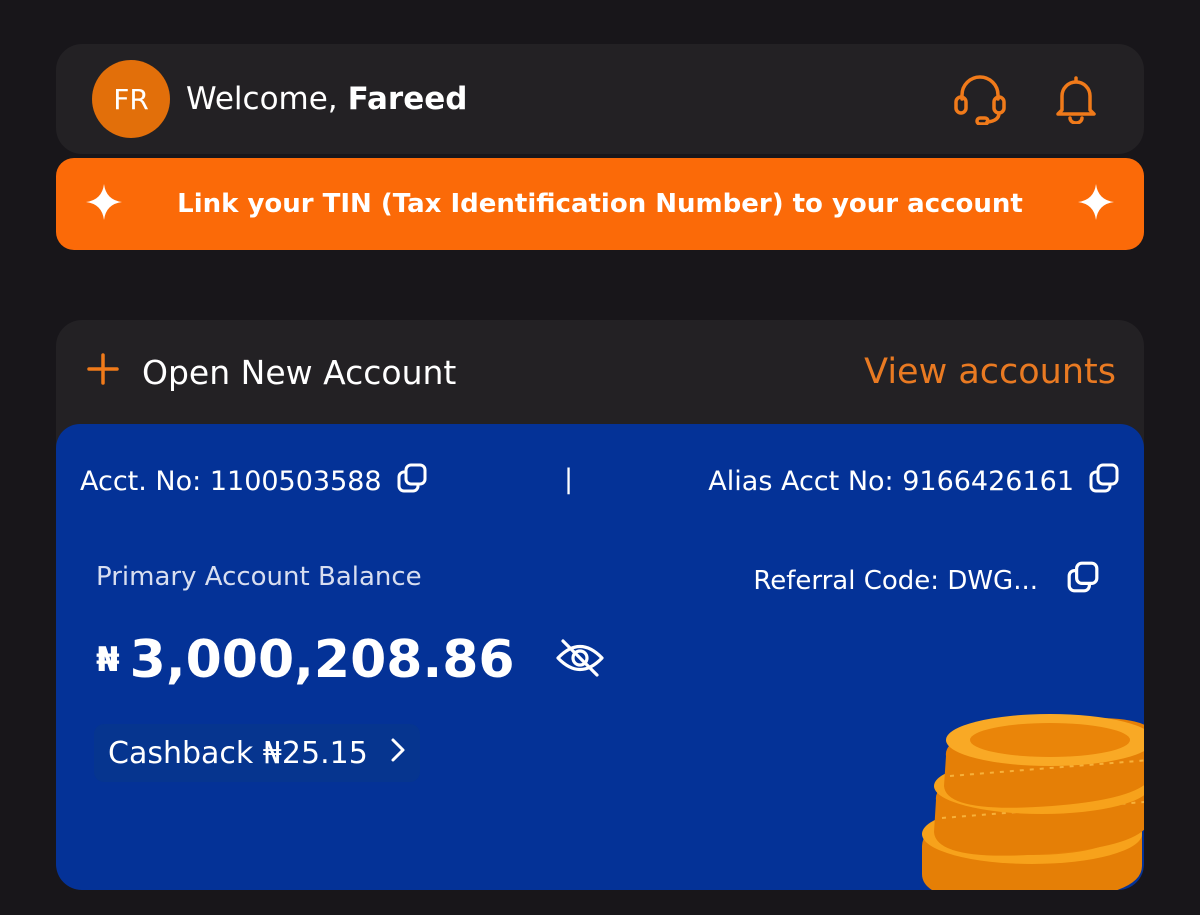  I want to click on cashback-label: Cashback ₦25.15, so click(238, 753).